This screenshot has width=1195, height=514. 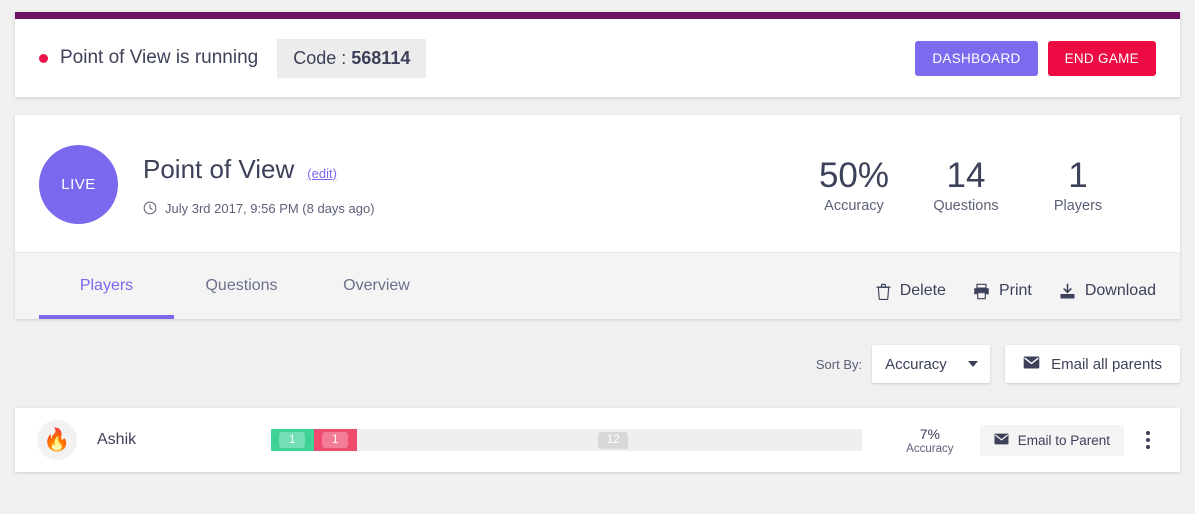 I want to click on stat-questions-value: 14, so click(x=966, y=175).